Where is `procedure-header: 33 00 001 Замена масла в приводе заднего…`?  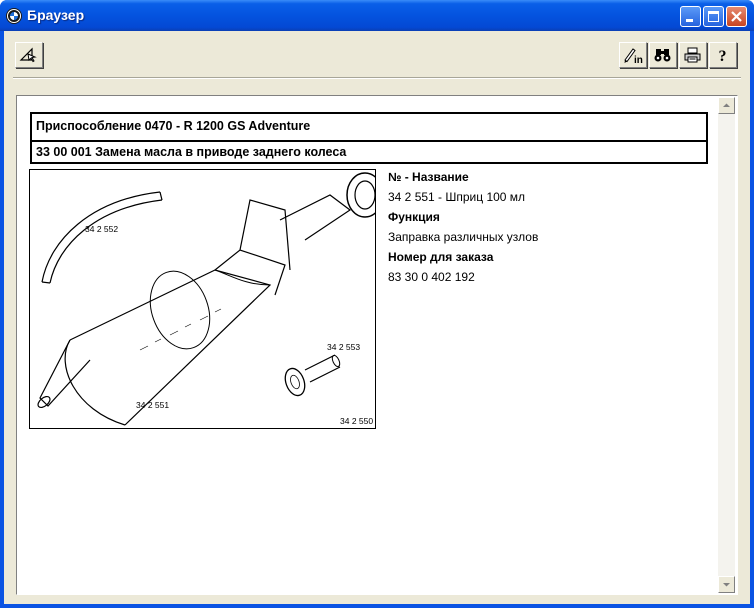
procedure-header: 33 00 001 Замена масла в приводе заднего… is located at coordinates (369, 152).